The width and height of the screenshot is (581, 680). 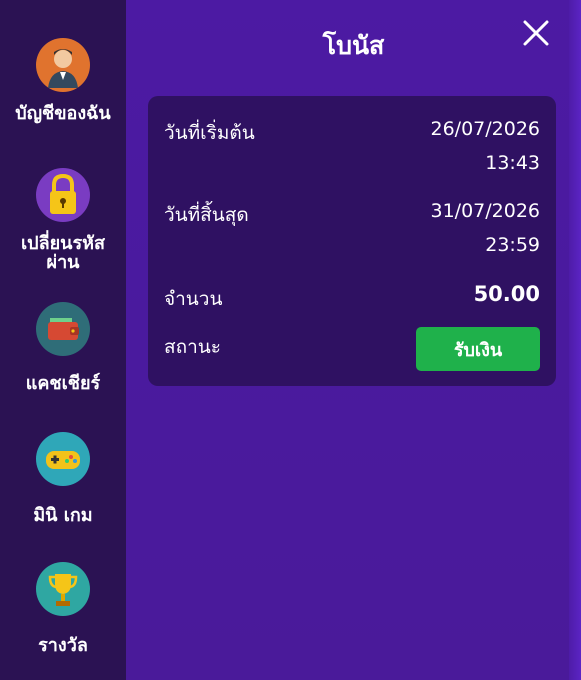 I want to click on wallet-icon, so click(x=63, y=329).